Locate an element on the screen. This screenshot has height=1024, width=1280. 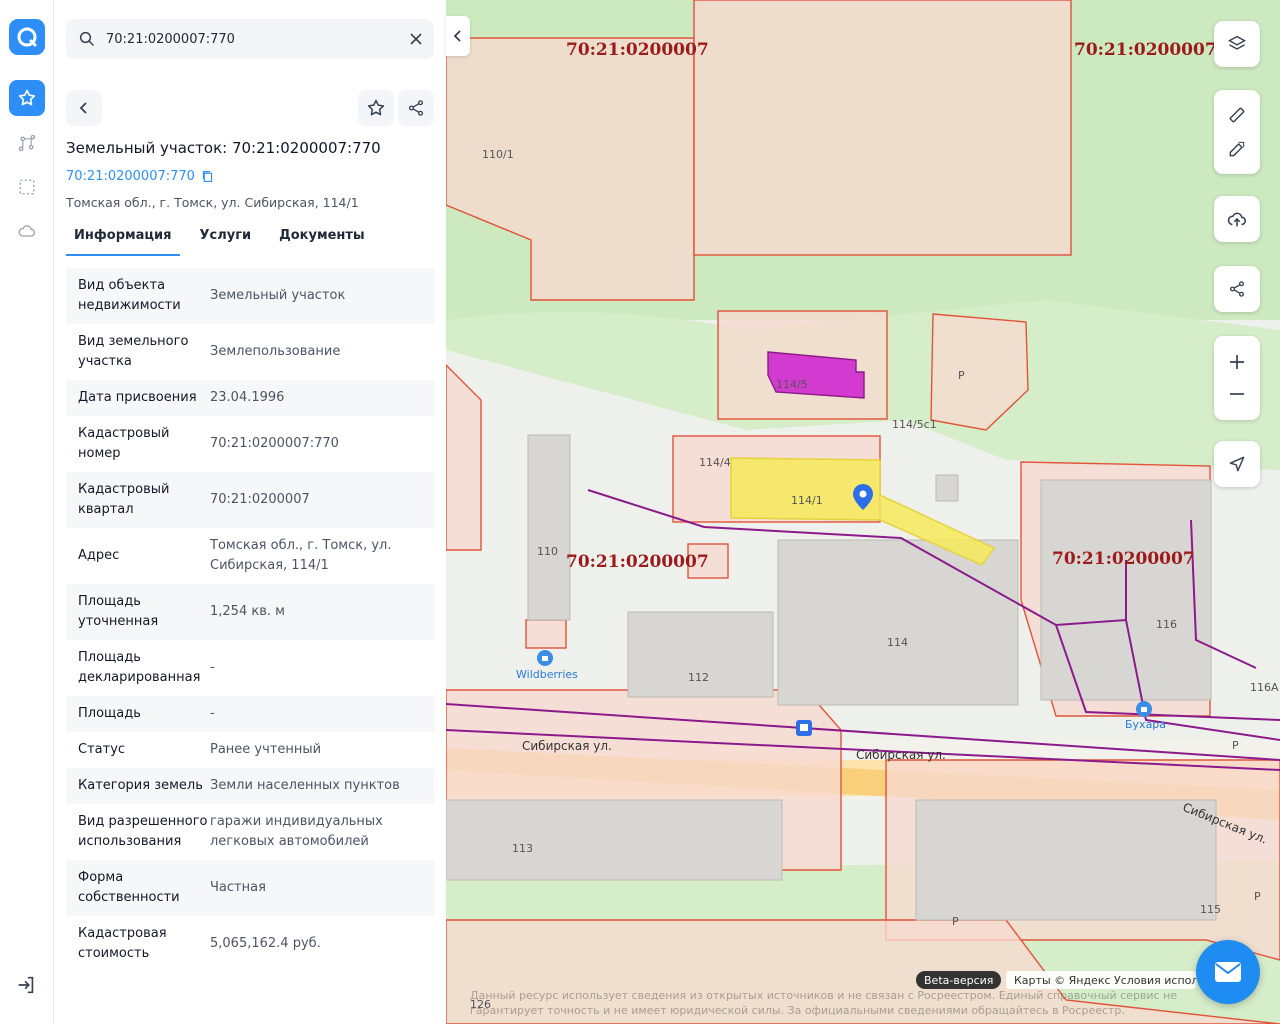
building-label: 114/5 is located at coordinates (792, 384).